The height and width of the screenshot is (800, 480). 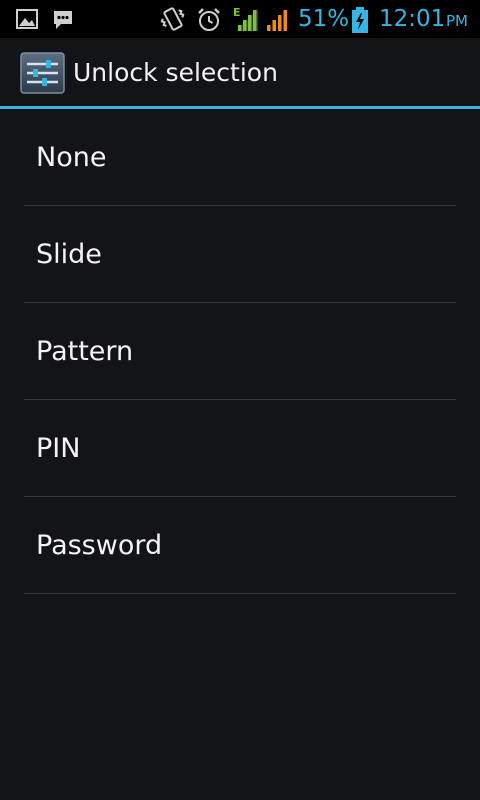 I want to click on list-divider, so click(x=240, y=593).